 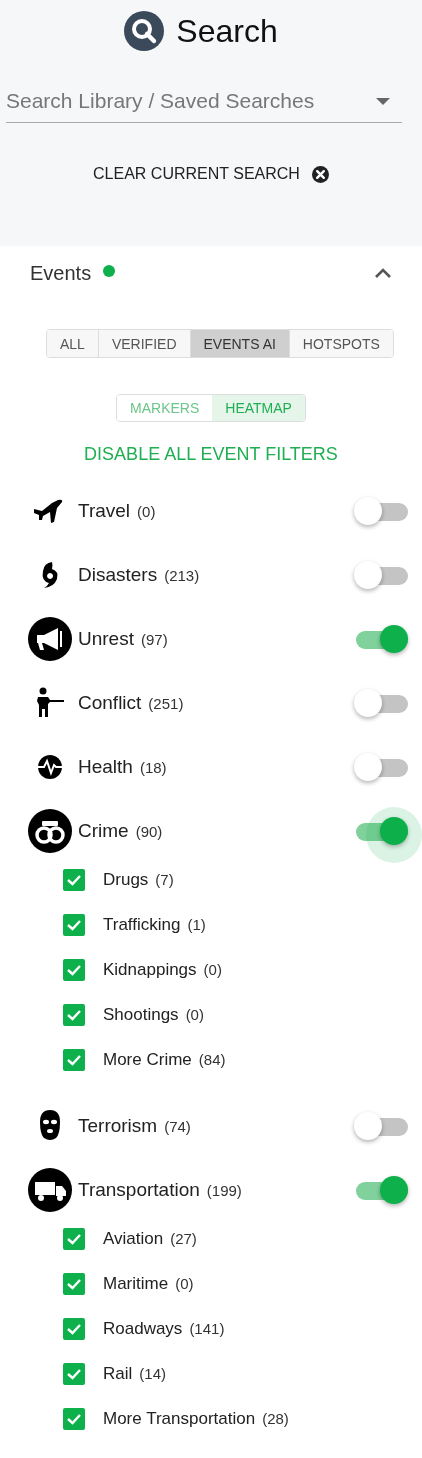 What do you see at coordinates (211, 174) in the screenshot?
I see `clear-search-button: CLEAR CURRENT SEARCH` at bounding box center [211, 174].